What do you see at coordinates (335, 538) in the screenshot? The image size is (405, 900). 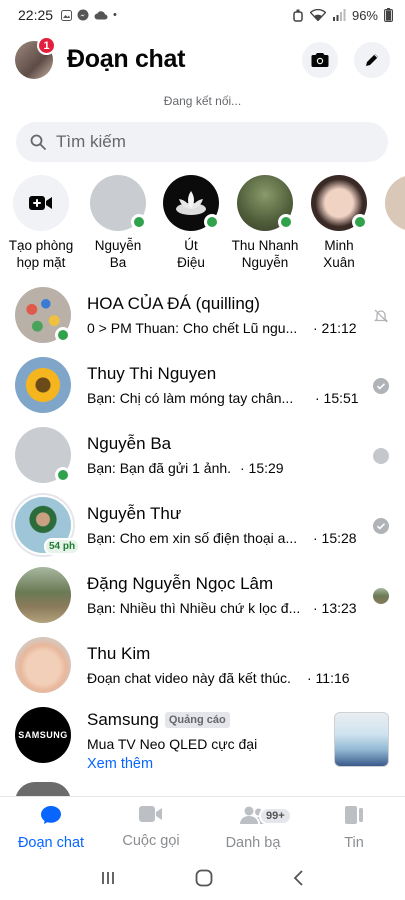 I see `chat-time: · 15:28` at bounding box center [335, 538].